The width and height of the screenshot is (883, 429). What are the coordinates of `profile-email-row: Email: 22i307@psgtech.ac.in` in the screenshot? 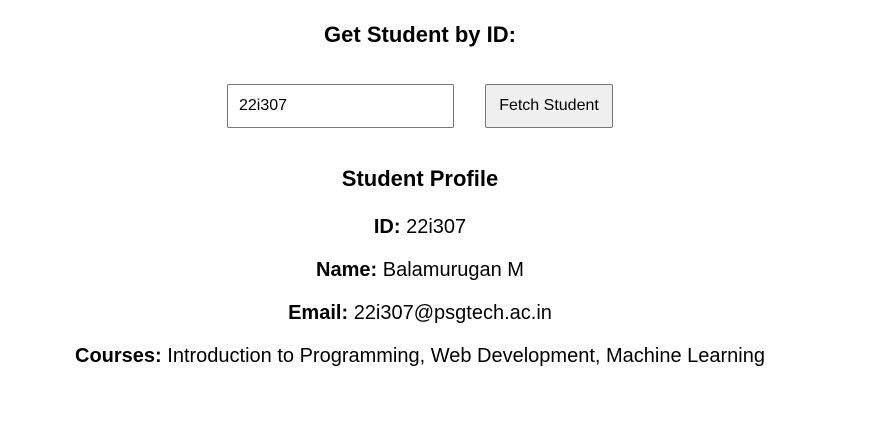 It's located at (420, 313).